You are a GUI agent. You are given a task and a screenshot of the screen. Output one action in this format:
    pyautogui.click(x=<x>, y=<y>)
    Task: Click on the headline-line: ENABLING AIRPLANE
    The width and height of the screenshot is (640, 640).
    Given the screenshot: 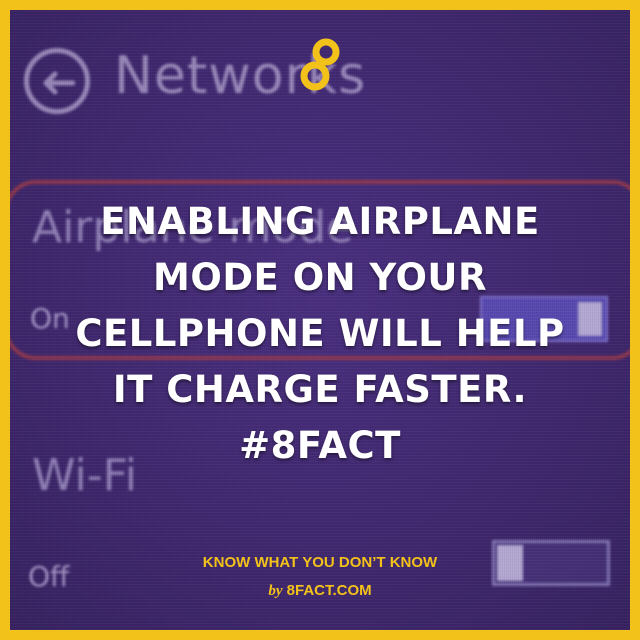 What is the action you would take?
    pyautogui.click(x=320, y=221)
    